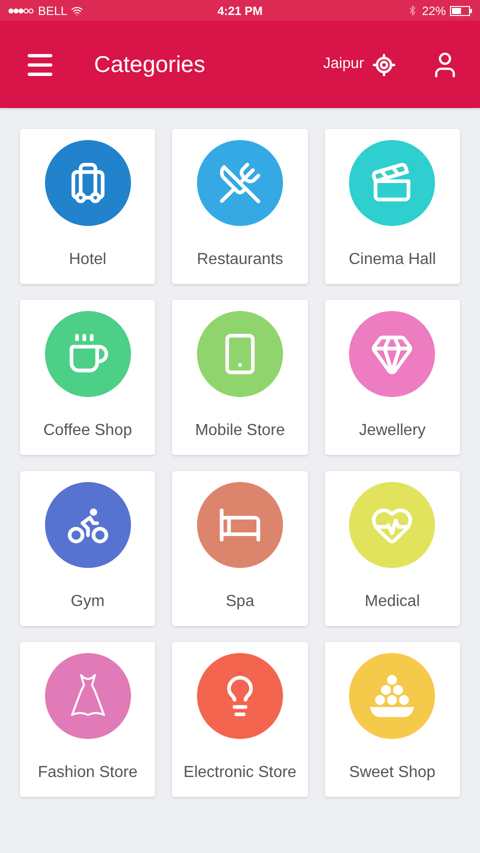 The width and height of the screenshot is (480, 853). I want to click on bluetooth-icon, so click(412, 10).